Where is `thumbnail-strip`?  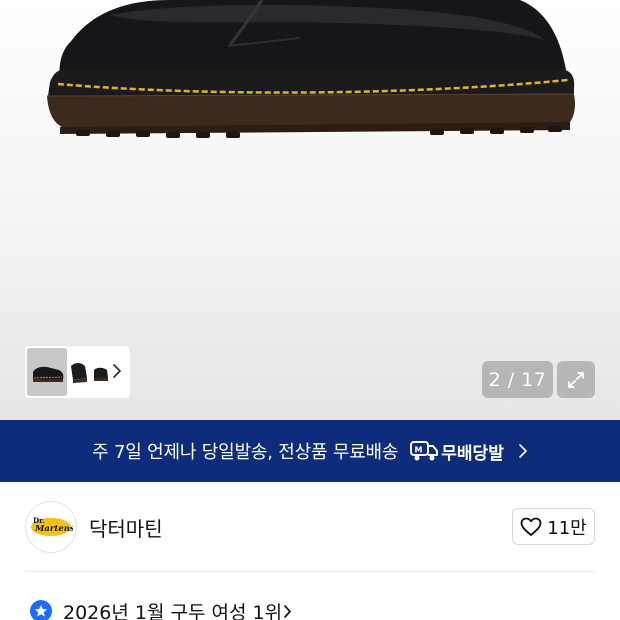 thumbnail-strip is located at coordinates (77, 372).